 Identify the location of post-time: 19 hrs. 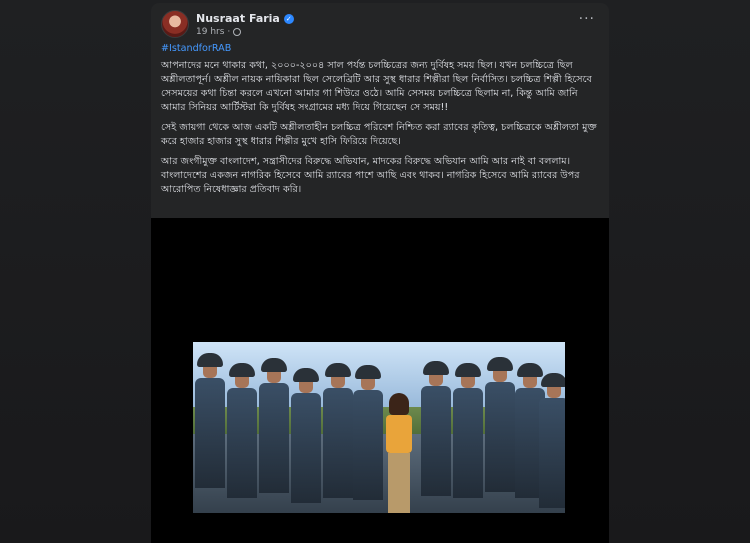
(210, 32).